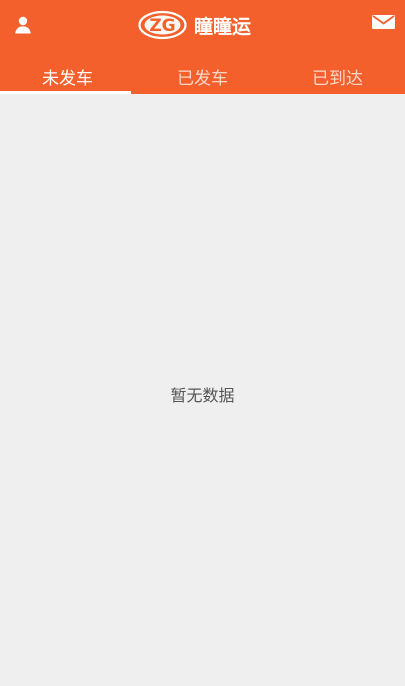 This screenshot has height=686, width=405. I want to click on brand-name: 瞳瞳运, so click(223, 26).